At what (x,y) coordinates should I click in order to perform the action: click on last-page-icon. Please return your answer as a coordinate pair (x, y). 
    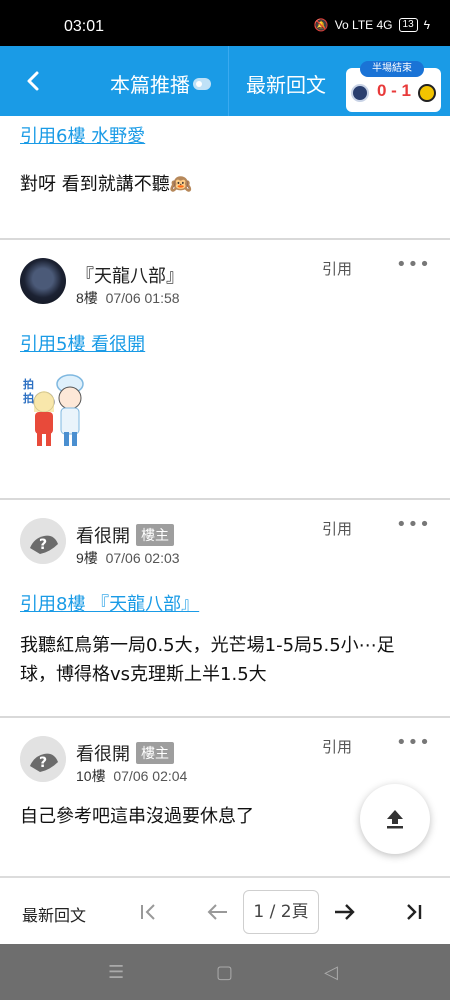
    Looking at the image, I should click on (414, 912).